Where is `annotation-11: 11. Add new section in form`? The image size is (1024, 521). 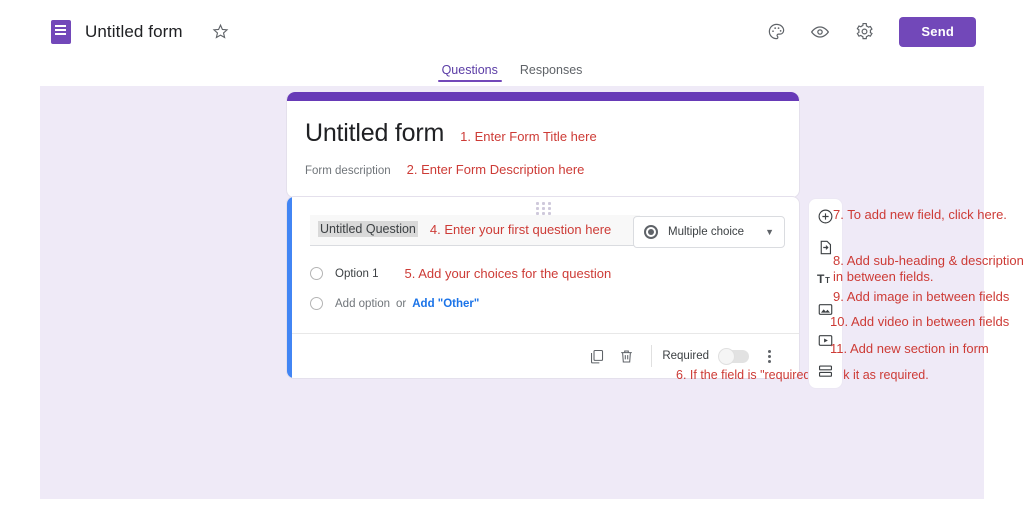
annotation-11: 11. Add new section in form is located at coordinates (909, 348).